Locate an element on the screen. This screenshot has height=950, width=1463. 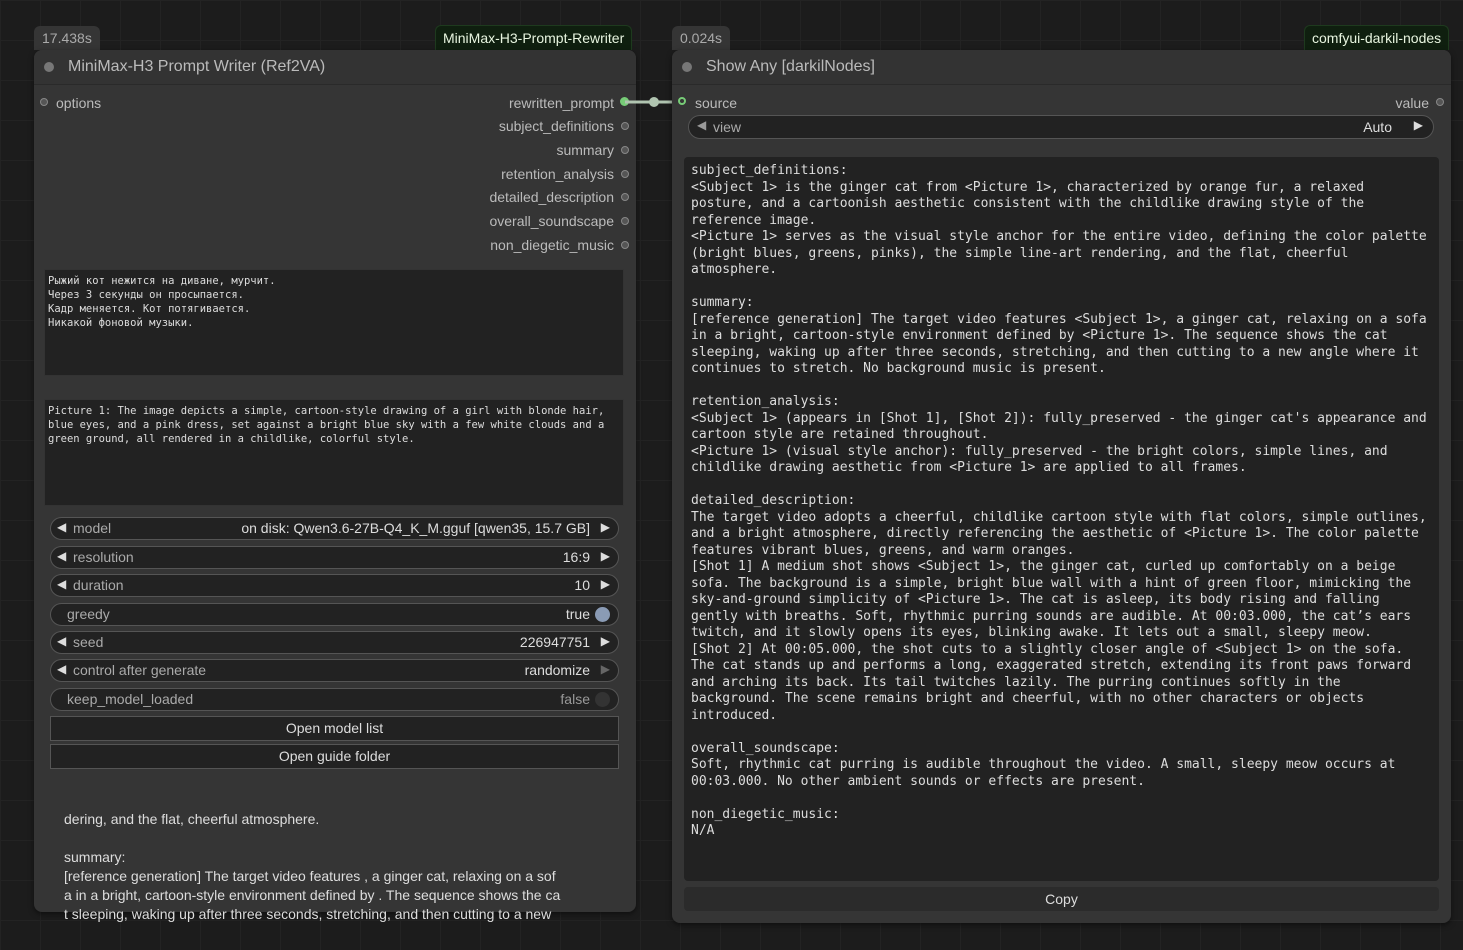
view-combo: ◀ view Auto ▶ is located at coordinates (1061, 127).